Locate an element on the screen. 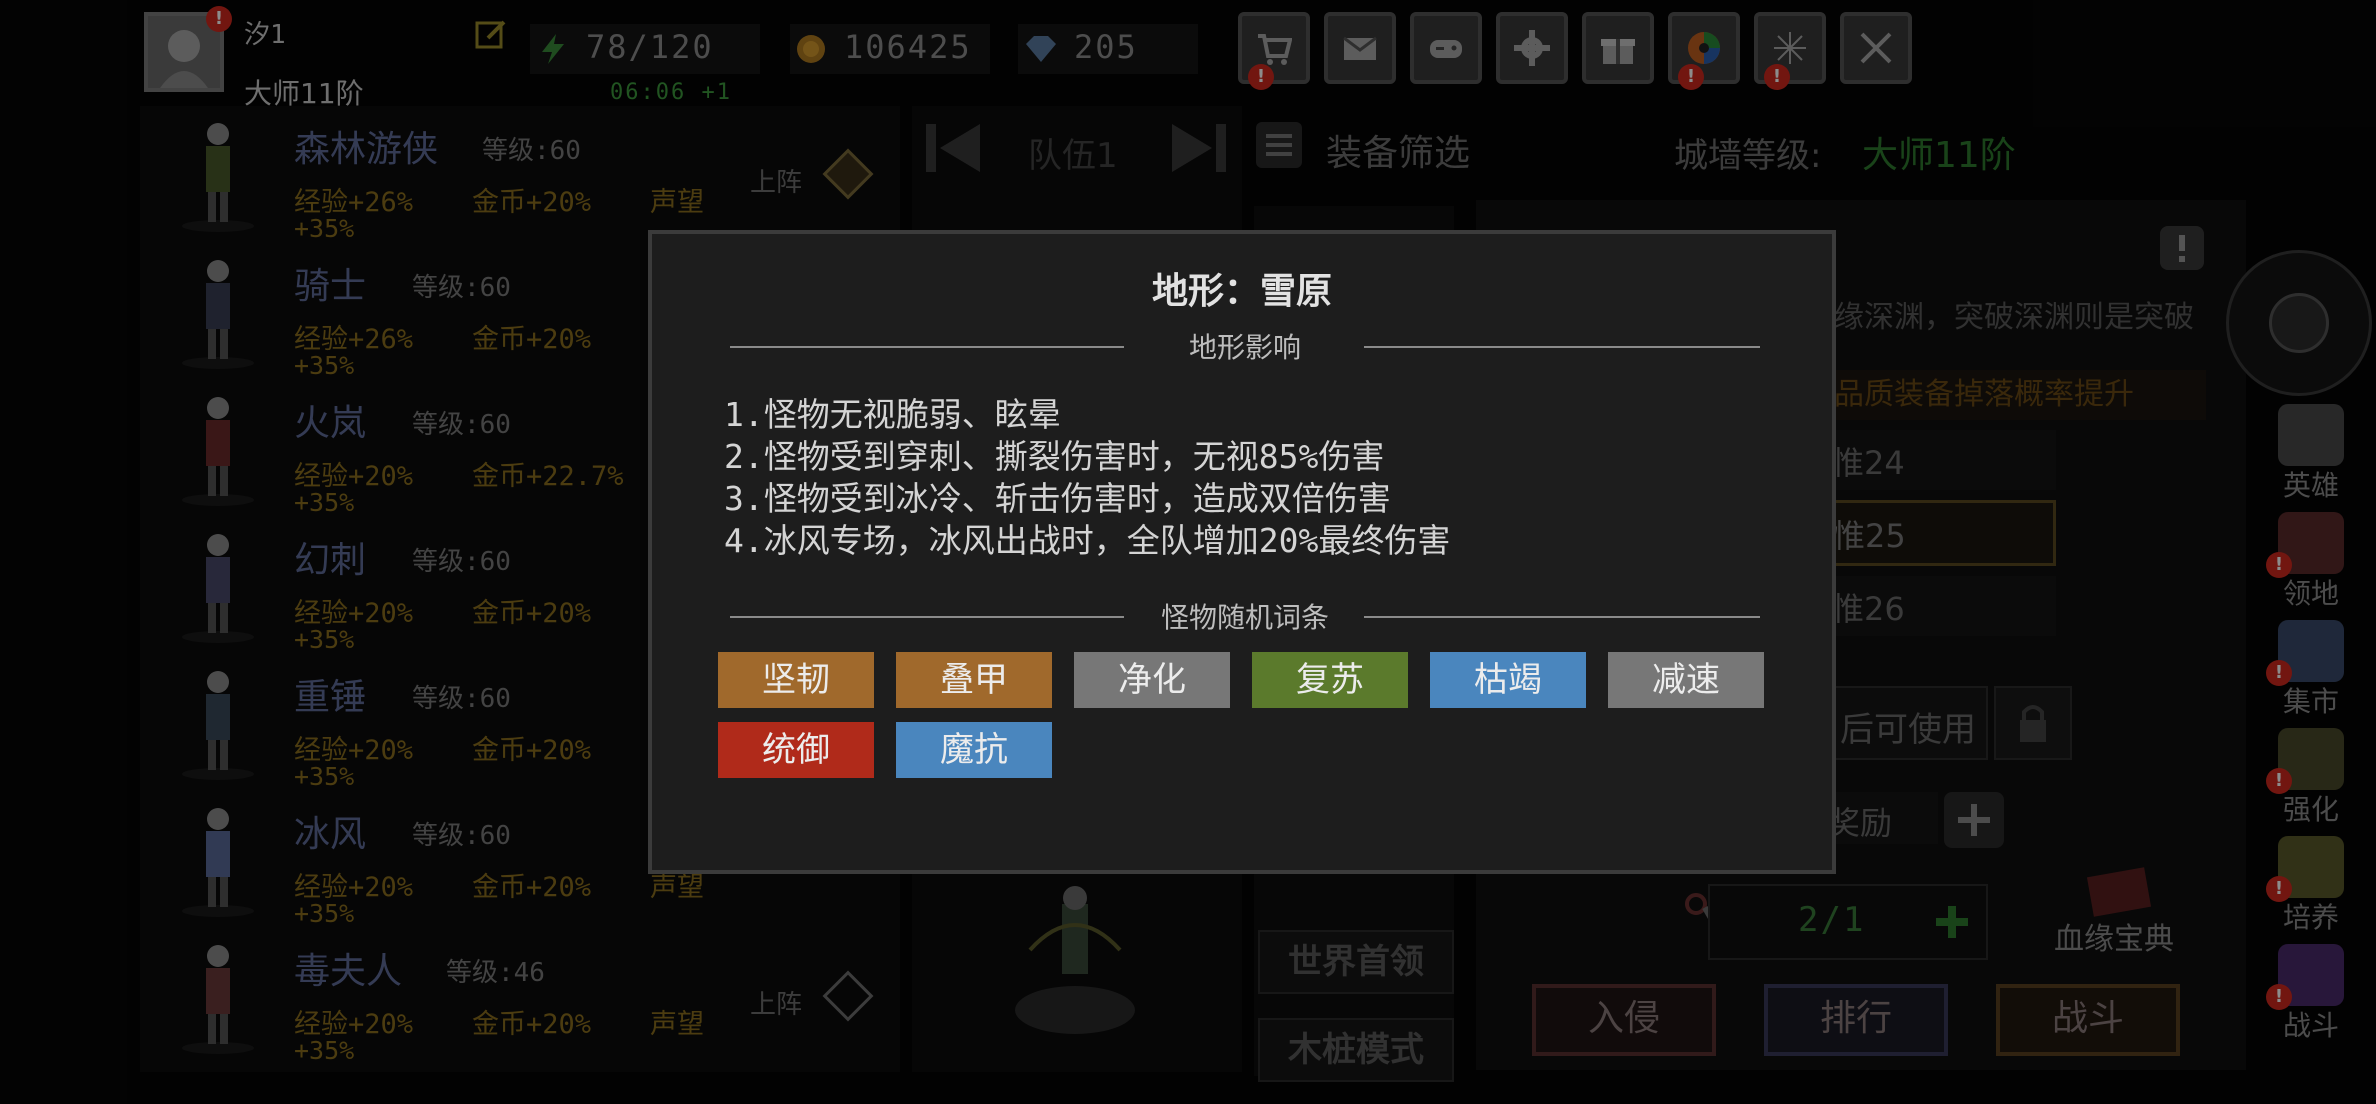  affix-tag: 复苏 is located at coordinates (1330, 680).